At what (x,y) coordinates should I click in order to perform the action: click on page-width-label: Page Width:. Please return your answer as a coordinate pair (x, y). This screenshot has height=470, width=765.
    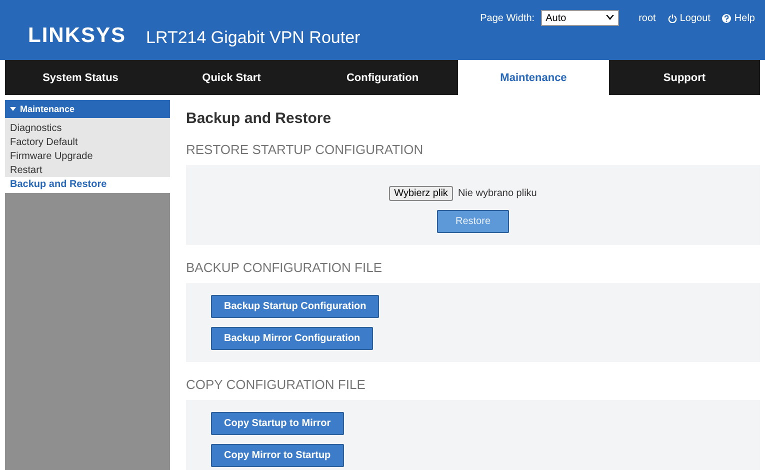
    Looking at the image, I should click on (507, 18).